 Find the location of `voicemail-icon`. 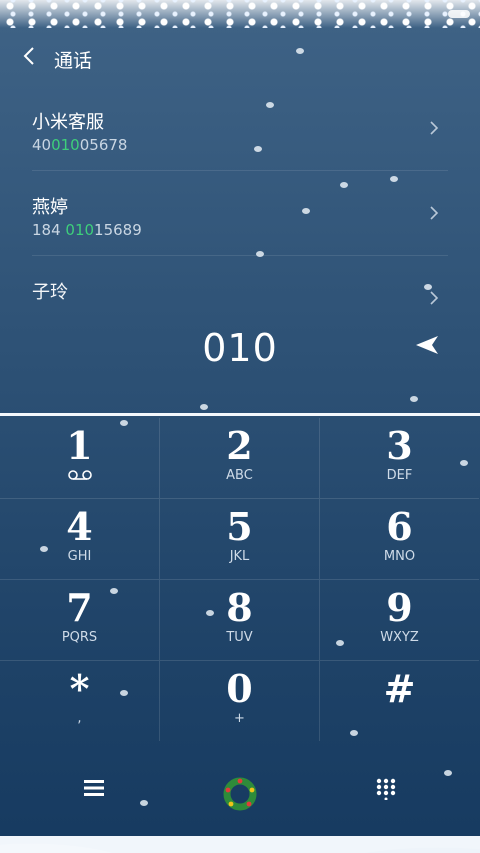

voicemail-icon is located at coordinates (79, 475).